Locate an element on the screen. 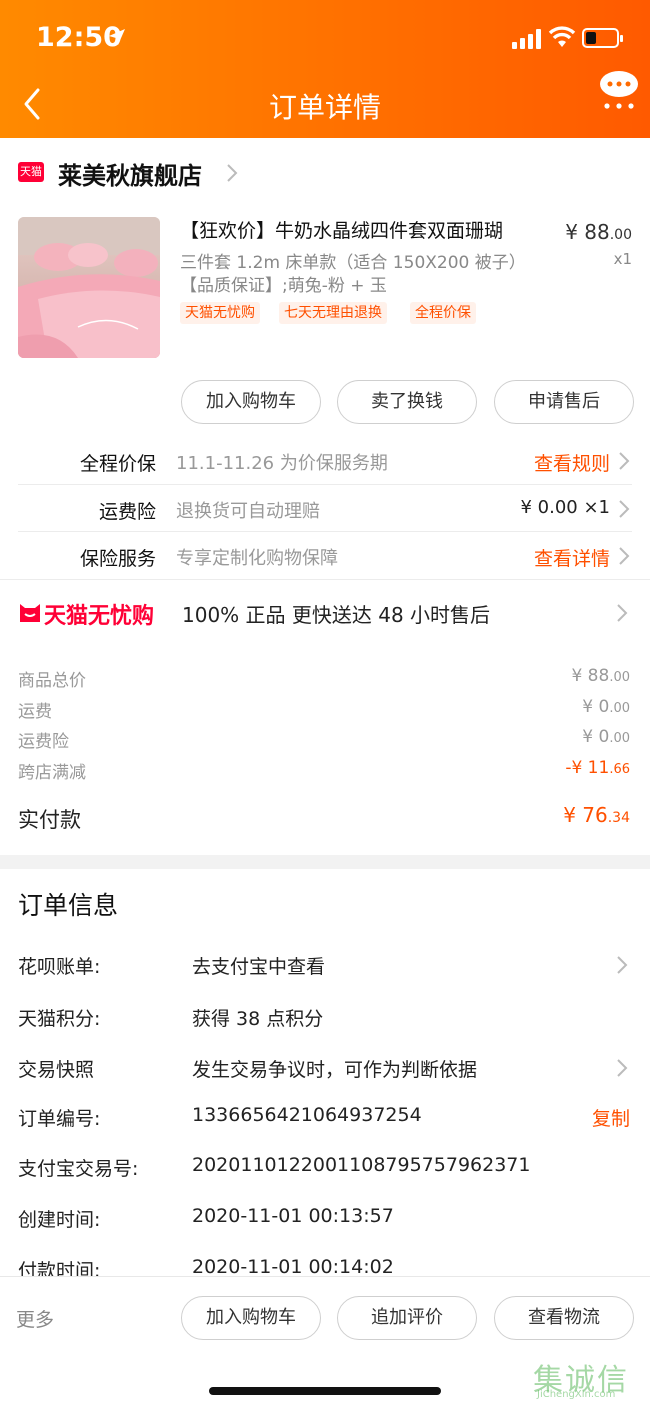  product-image is located at coordinates (89, 287).